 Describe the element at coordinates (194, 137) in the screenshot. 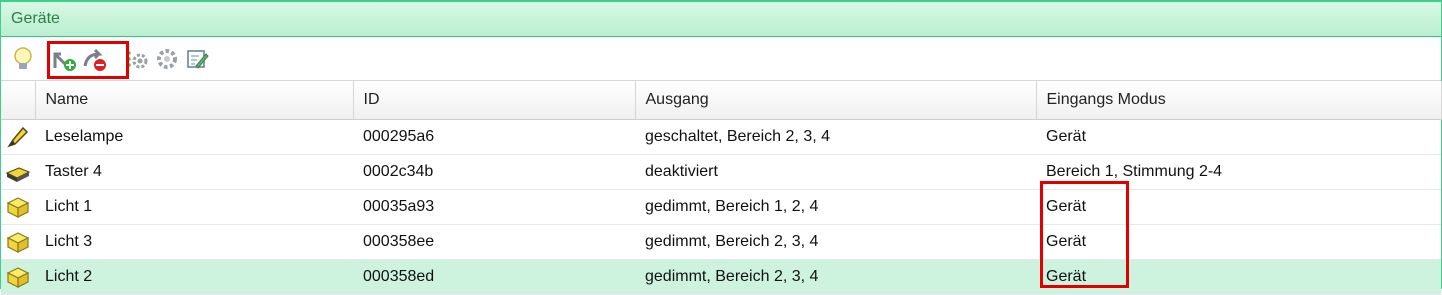

I see `device-name: Leselampe` at that location.